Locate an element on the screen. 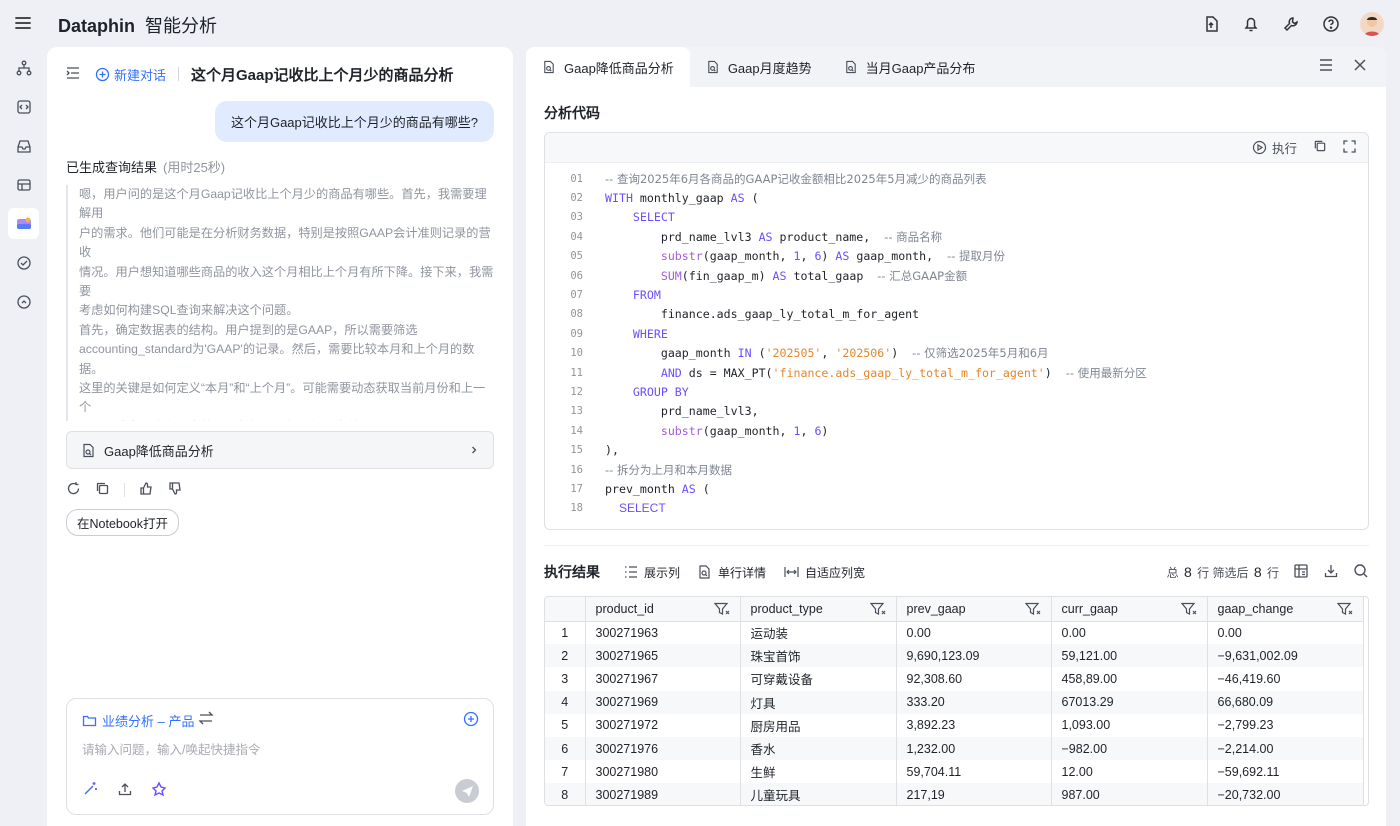 This screenshot has height=826, width=1400. code-text: substr(gaap_month, 1, 6) is located at coordinates (744, 430).